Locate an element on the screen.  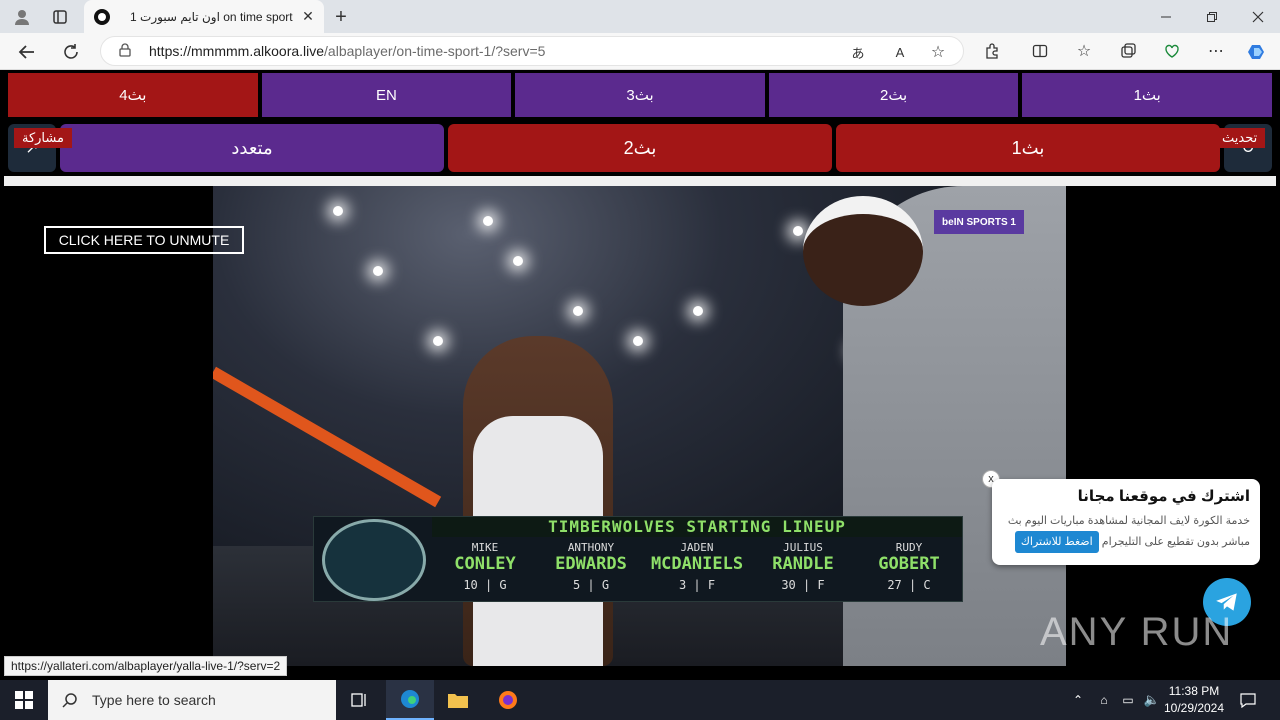
lineup-player: ANTHONY EDWARDS 5 | G is located at coordinates (591, 566).